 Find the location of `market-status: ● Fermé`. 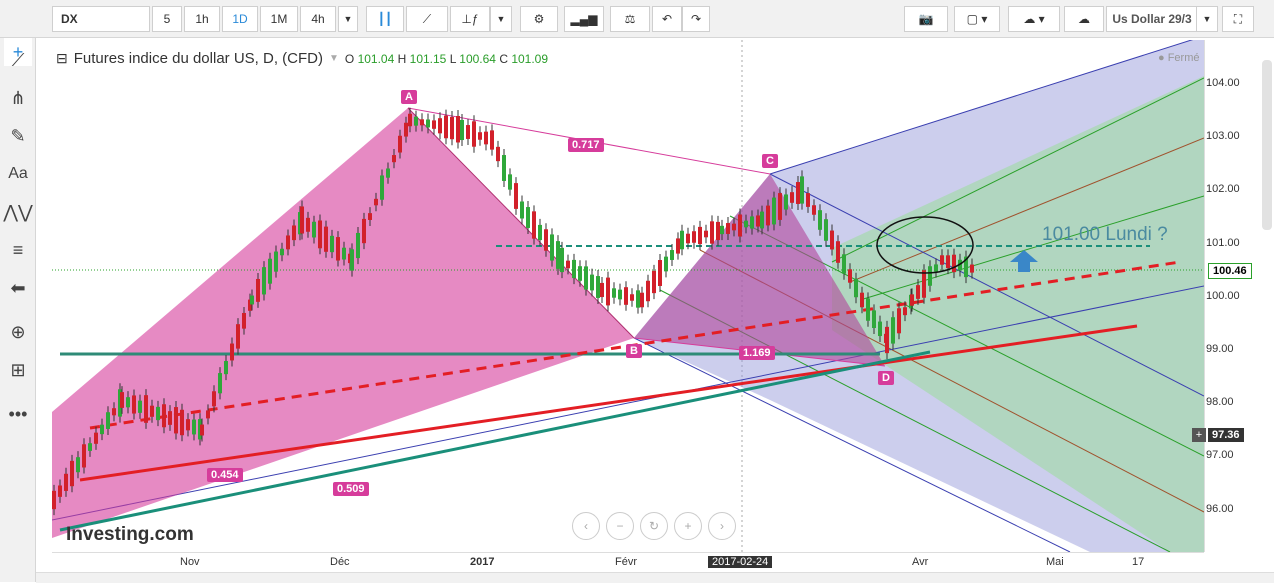

market-status: ● Fermé is located at coordinates (1179, 58).